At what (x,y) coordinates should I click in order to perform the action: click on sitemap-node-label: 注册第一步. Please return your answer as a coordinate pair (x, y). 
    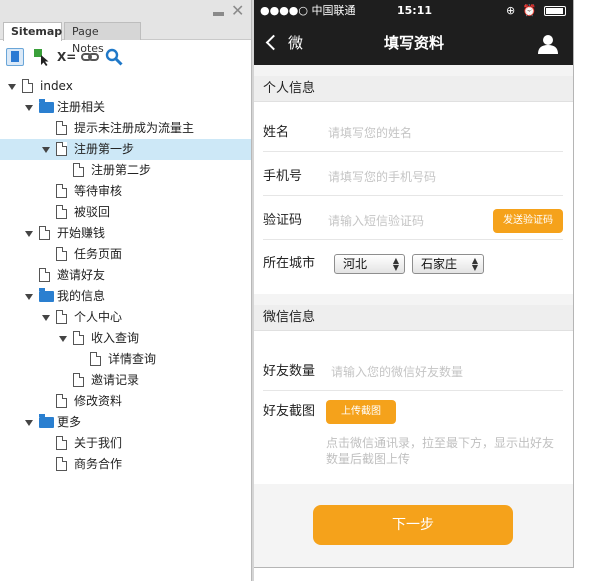
    Looking at the image, I should click on (104, 149).